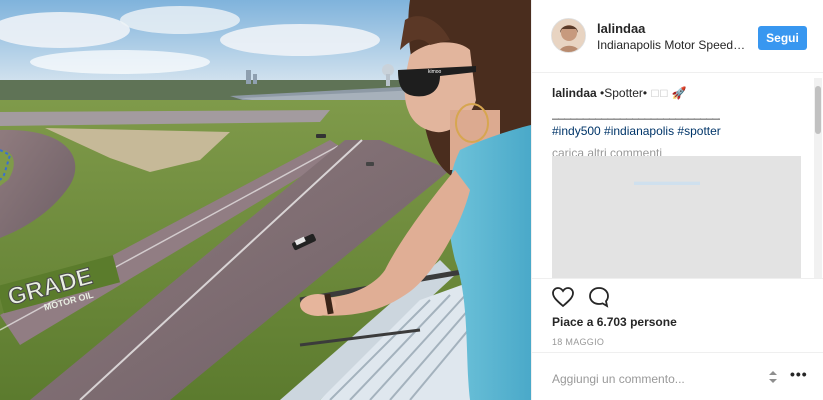 Image resolution: width=823 pixels, height=400 pixels. Describe the element at coordinates (773, 377) in the screenshot. I see `resize-icon` at that location.